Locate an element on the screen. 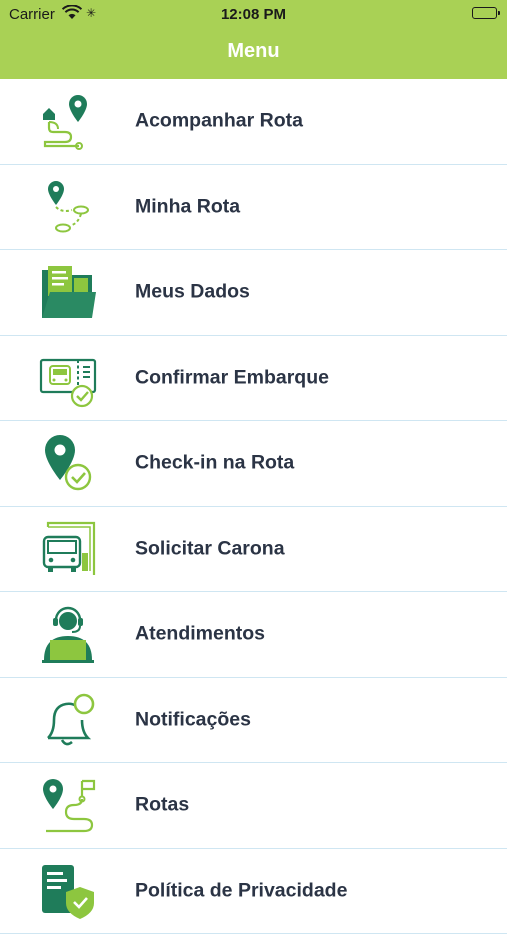 Image resolution: width=507 pixels, height=934 pixels. support-agent-icon is located at coordinates (68, 634).